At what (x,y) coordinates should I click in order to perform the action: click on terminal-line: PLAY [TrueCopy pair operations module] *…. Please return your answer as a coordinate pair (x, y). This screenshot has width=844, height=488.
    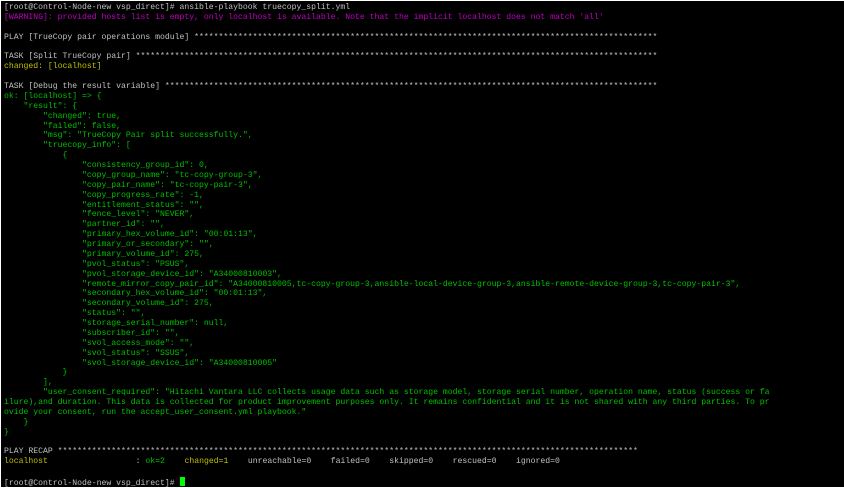
    Looking at the image, I should click on (424, 38).